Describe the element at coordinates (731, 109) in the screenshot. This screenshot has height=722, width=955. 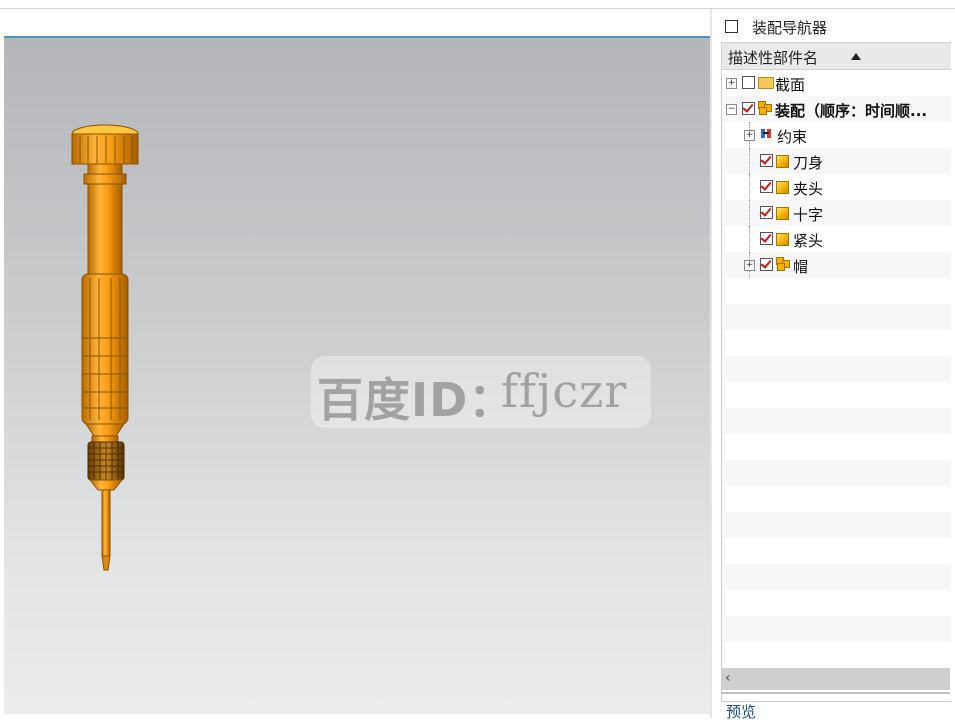
I see `collapse-icon: −` at that location.